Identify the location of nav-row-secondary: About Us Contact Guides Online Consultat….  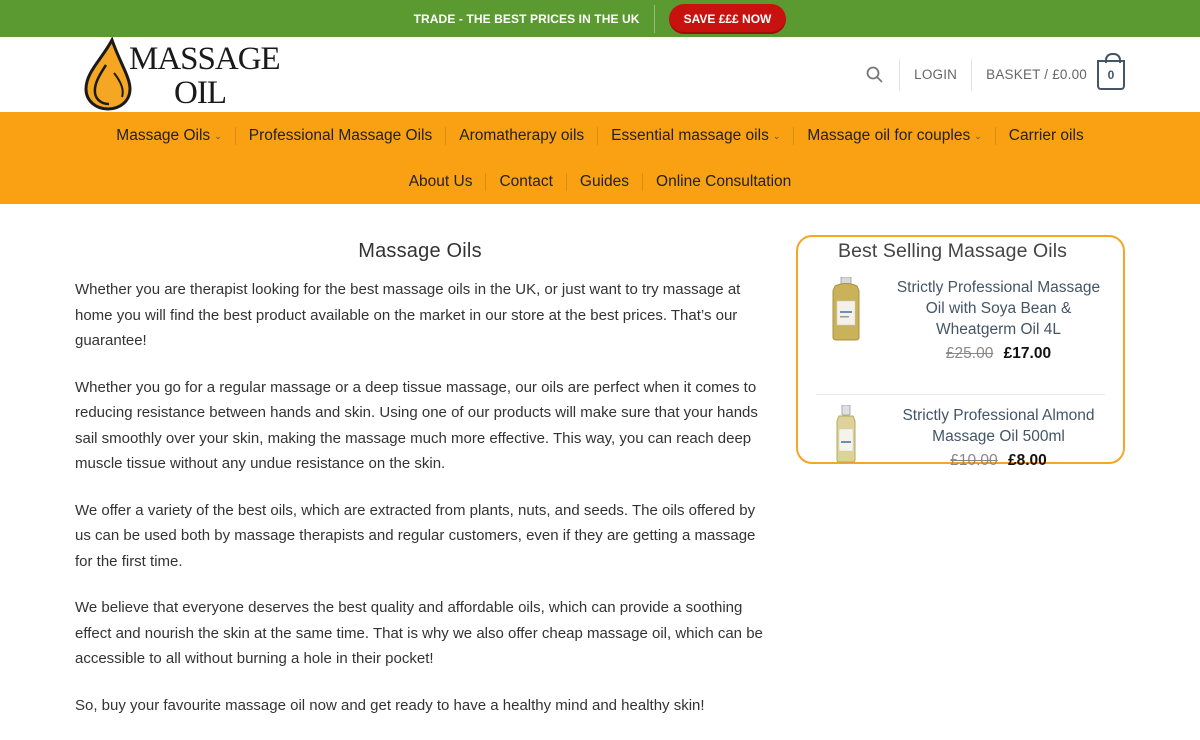
(600, 181).